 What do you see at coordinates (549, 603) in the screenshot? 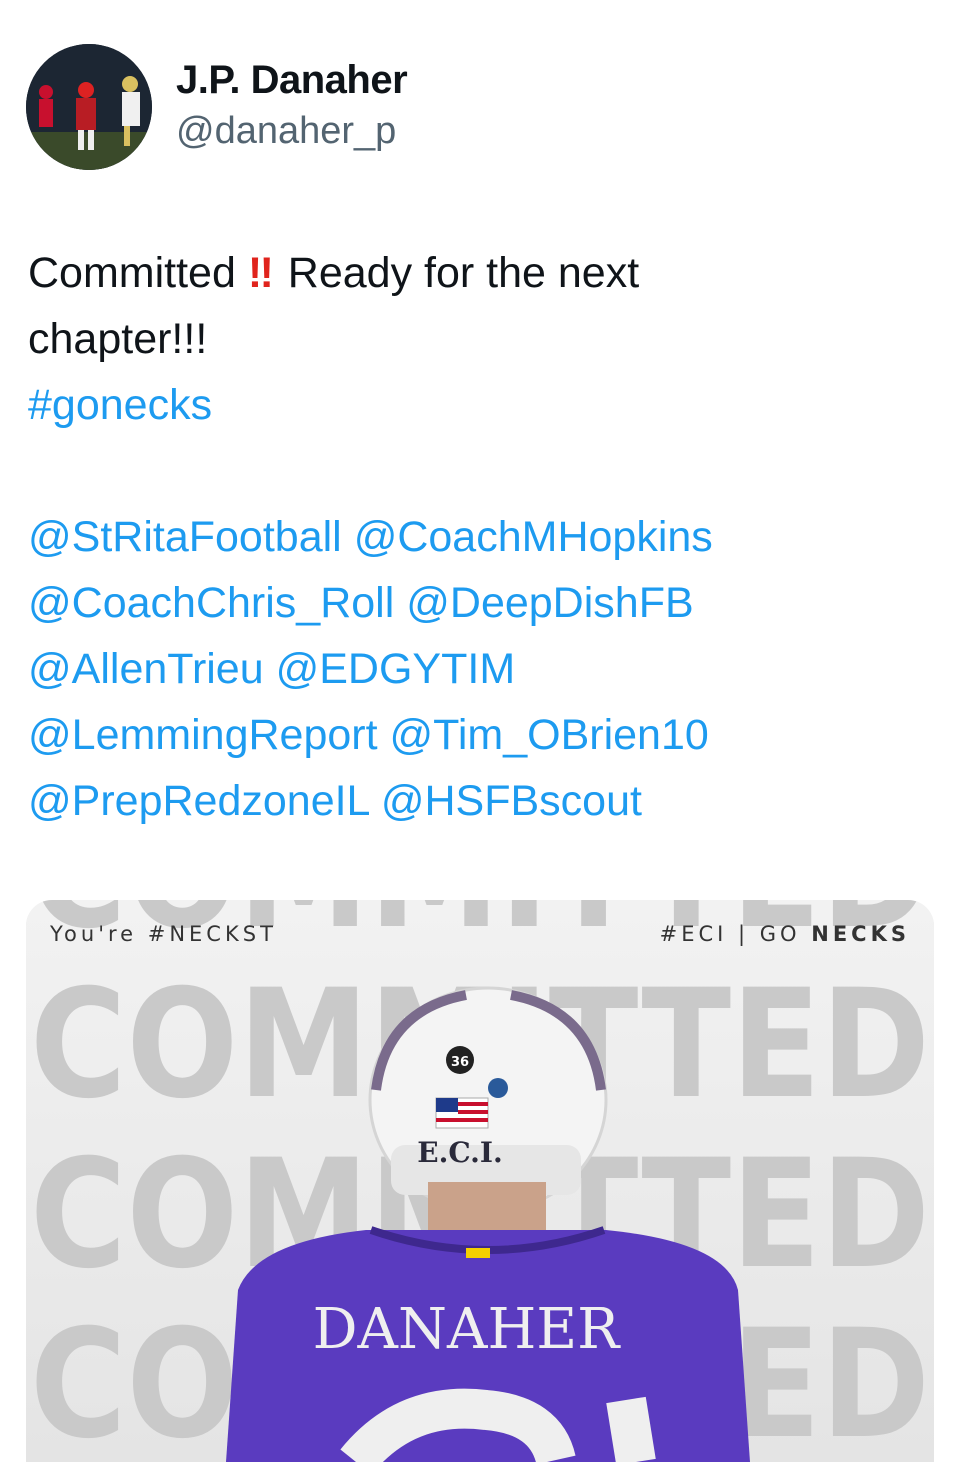
I see `mention-link: @DeepDishFB` at bounding box center [549, 603].